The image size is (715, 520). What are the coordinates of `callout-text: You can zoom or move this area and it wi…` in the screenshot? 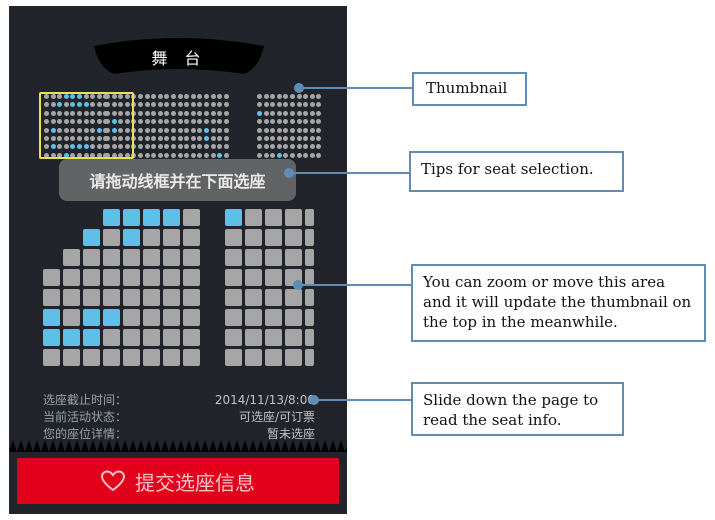 It's located at (557, 302).